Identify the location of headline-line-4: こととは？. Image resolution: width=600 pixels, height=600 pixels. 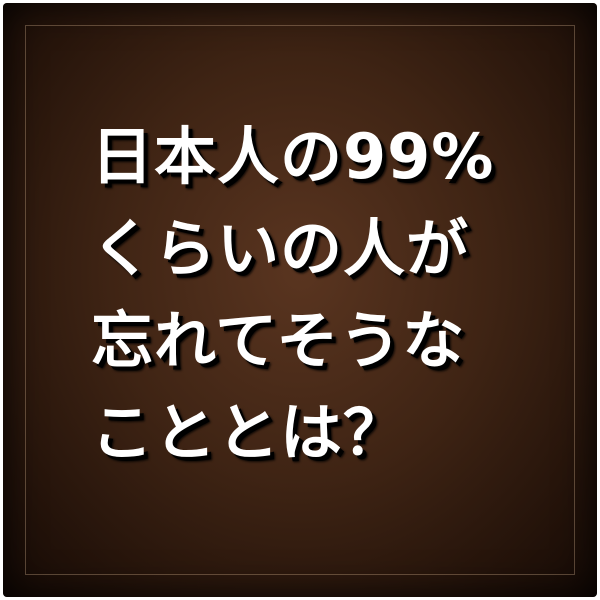
(249, 432).